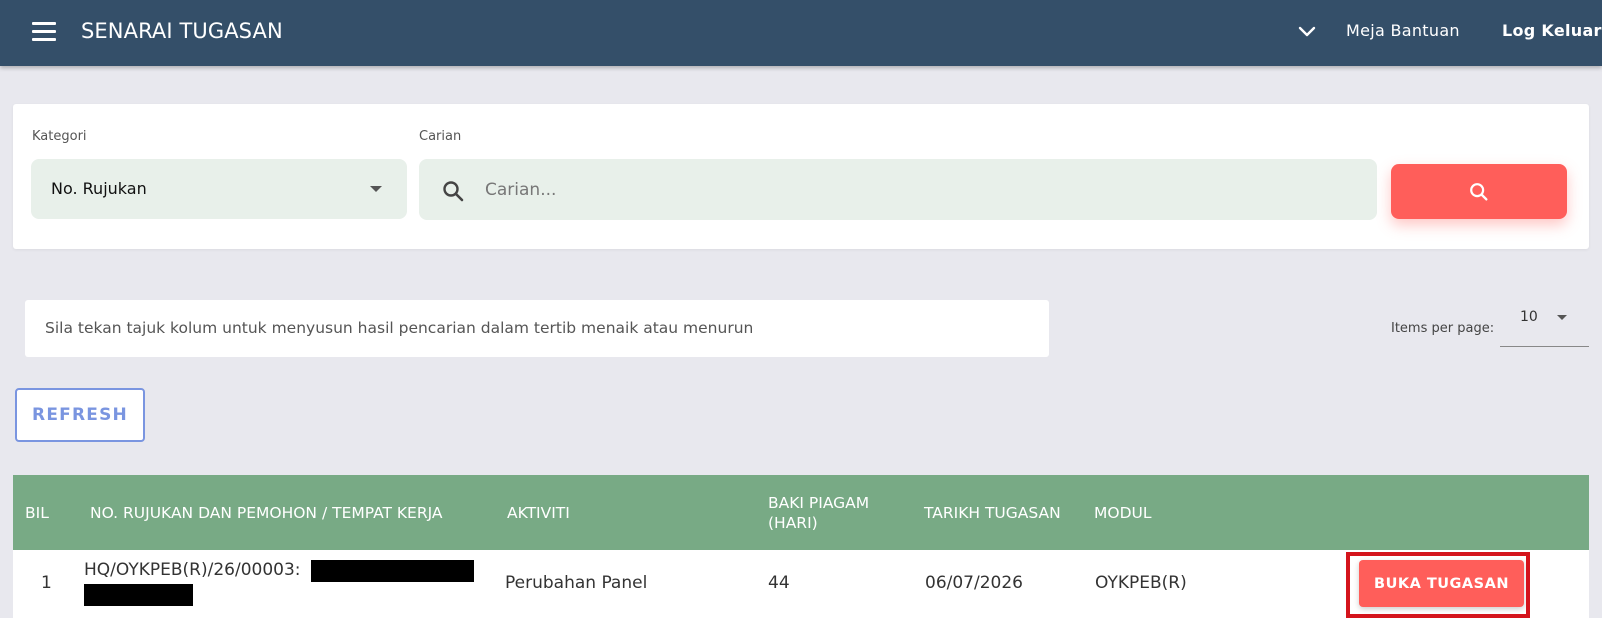 Image resolution: width=1602 pixels, height=618 pixels. Describe the element at coordinates (1529, 317) in the screenshot. I see `items-per-page-value: 10` at that location.